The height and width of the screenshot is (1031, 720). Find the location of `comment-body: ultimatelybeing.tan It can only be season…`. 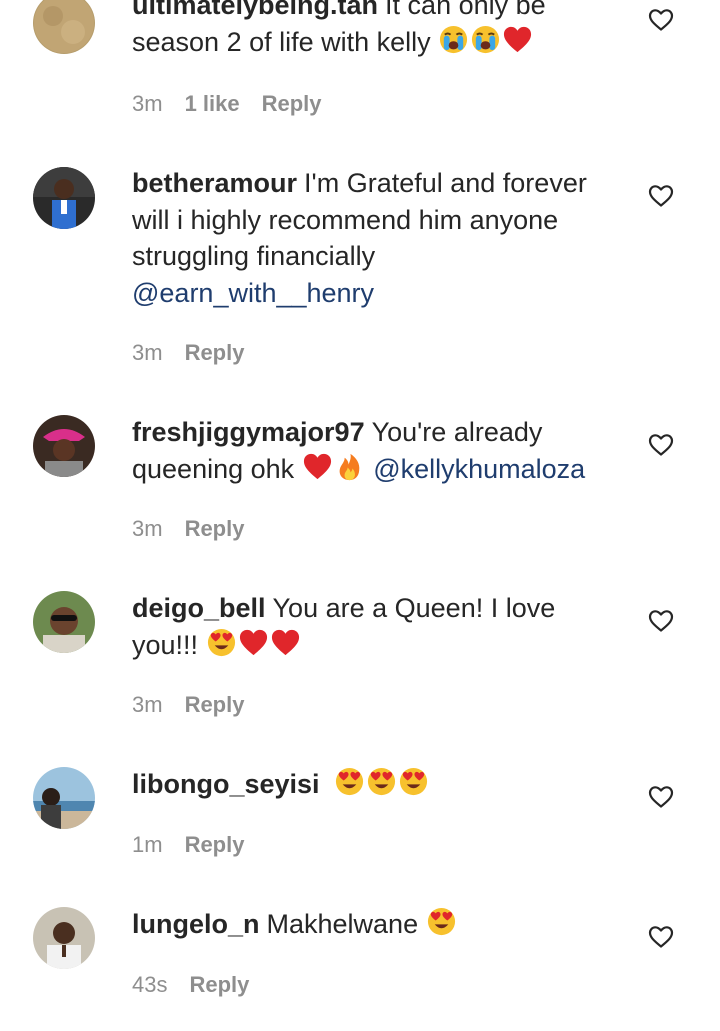

comment-body: ultimatelybeing.tan It can only be season… is located at coordinates (367, 30).